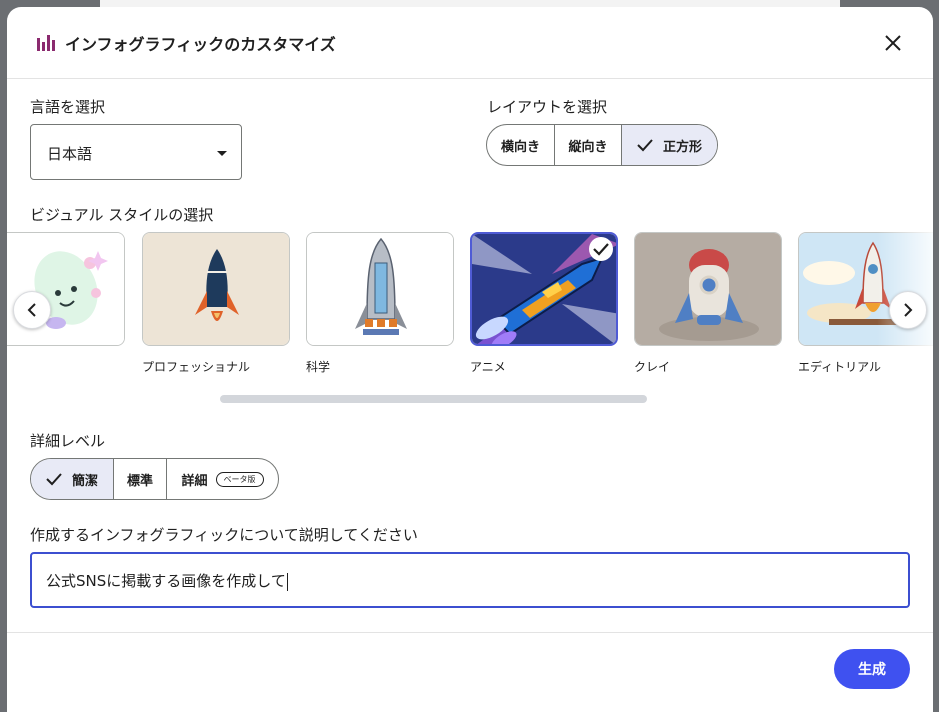 This screenshot has width=939, height=712. What do you see at coordinates (70, 154) in the screenshot?
I see `language-selected-value: 日本語` at bounding box center [70, 154].